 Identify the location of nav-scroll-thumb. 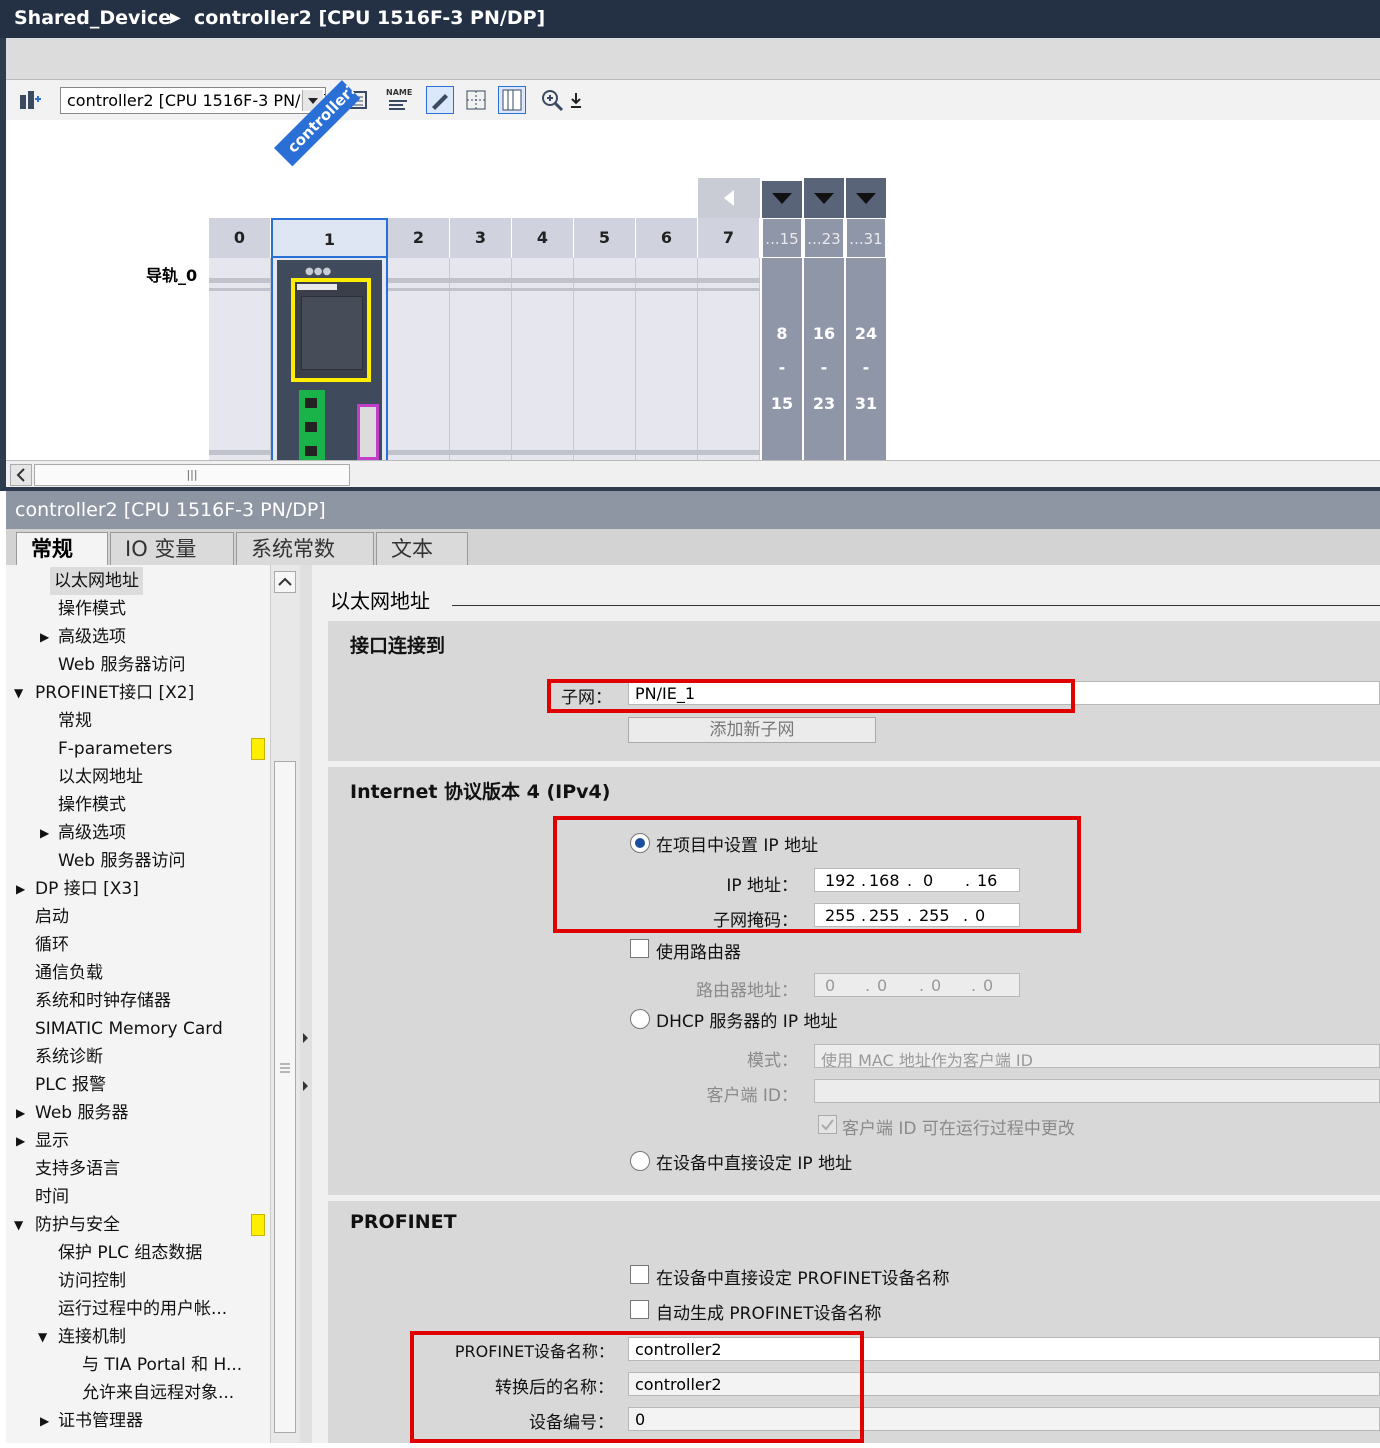
(285, 1097).